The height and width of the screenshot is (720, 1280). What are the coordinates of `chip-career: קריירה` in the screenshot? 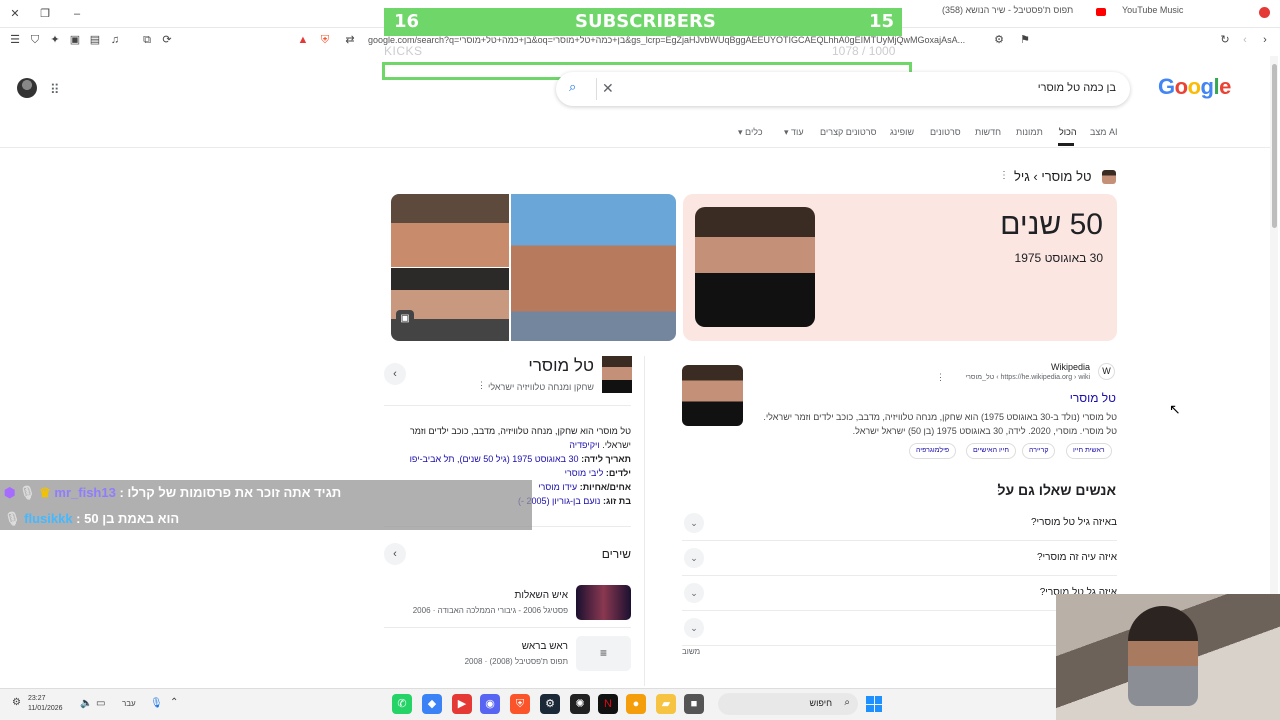 It's located at (1039, 451).